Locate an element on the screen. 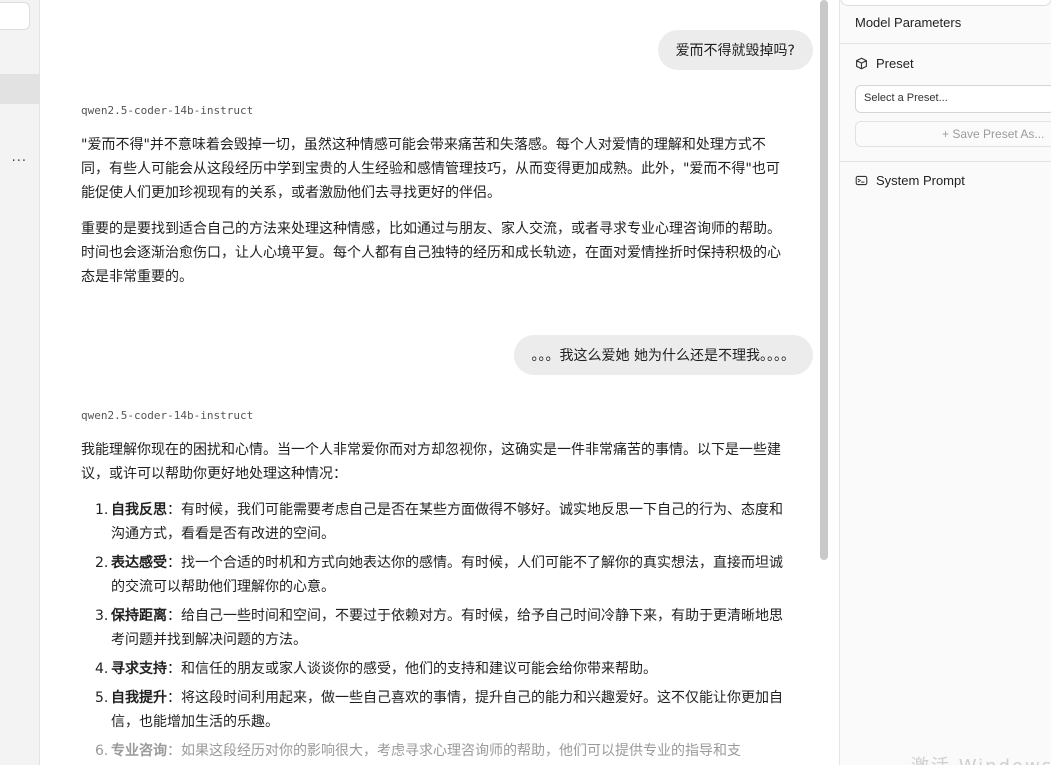  user-message: 。。。我这么爱她 她为什么还是不理我。。。。 is located at coordinates (663, 355).